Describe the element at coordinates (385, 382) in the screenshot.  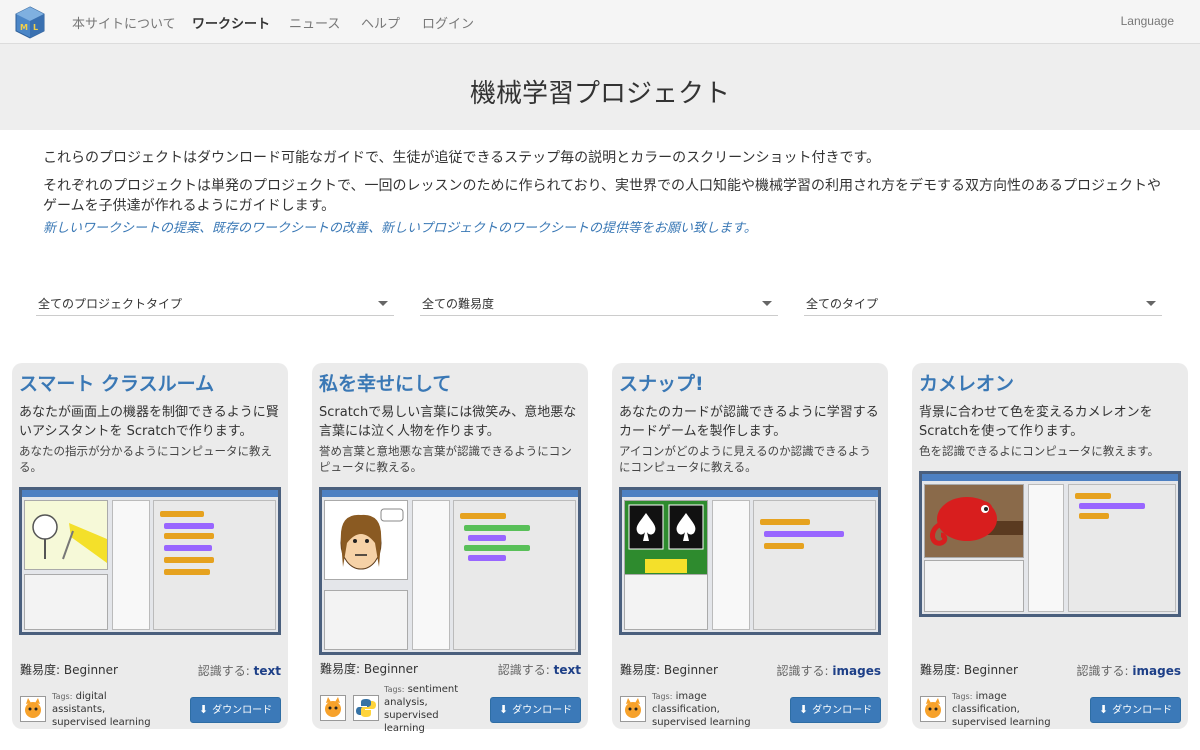
I see `card-title: 私を幸せにして` at that location.